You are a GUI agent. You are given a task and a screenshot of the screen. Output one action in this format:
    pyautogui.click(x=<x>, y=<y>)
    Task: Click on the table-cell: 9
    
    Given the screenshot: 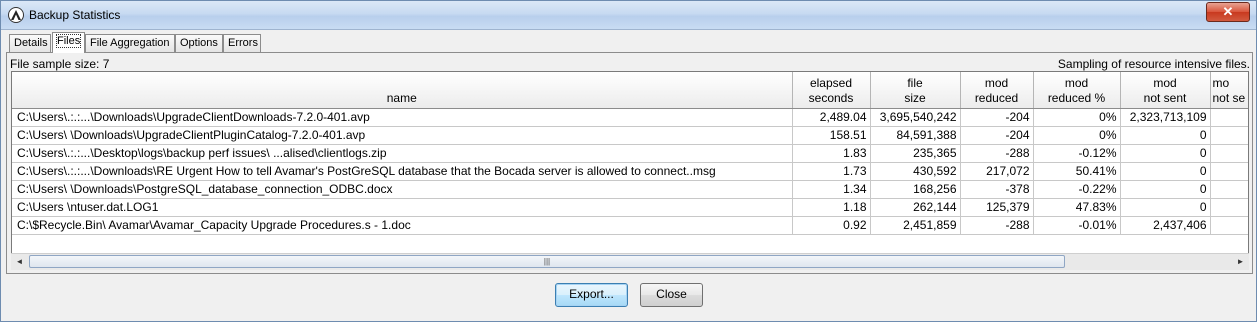 What is the action you would take?
    pyautogui.click(x=1229, y=225)
    